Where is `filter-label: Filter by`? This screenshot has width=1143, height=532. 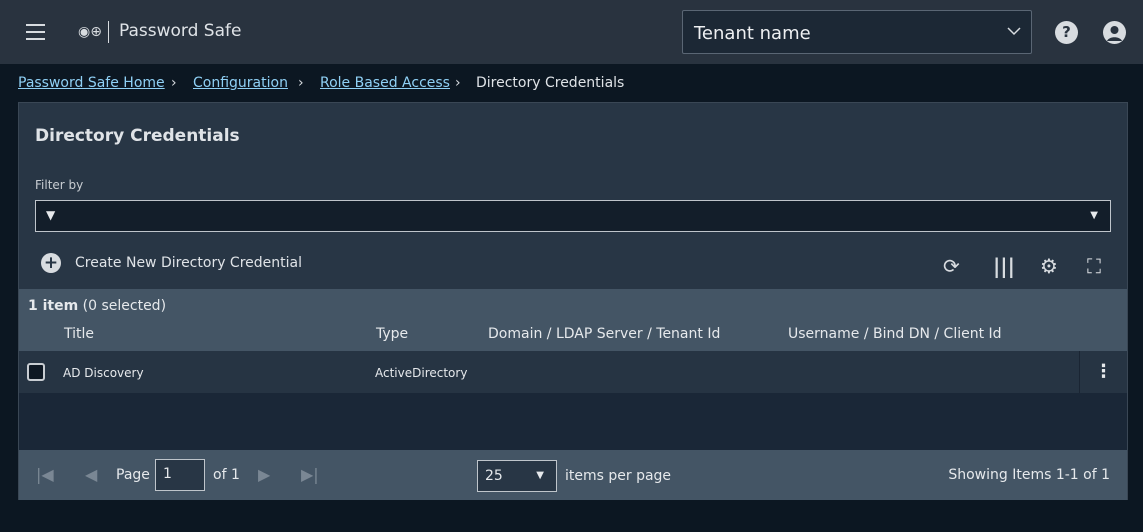
filter-label: Filter by is located at coordinates (59, 185).